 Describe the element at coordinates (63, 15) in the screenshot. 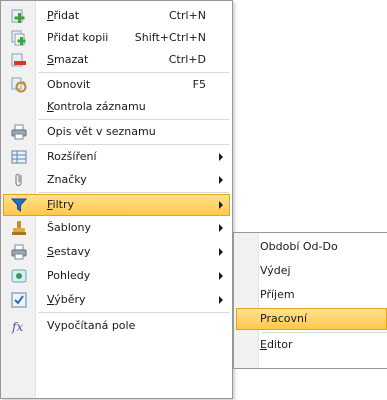

I see `menu-item-label: Přidat` at that location.